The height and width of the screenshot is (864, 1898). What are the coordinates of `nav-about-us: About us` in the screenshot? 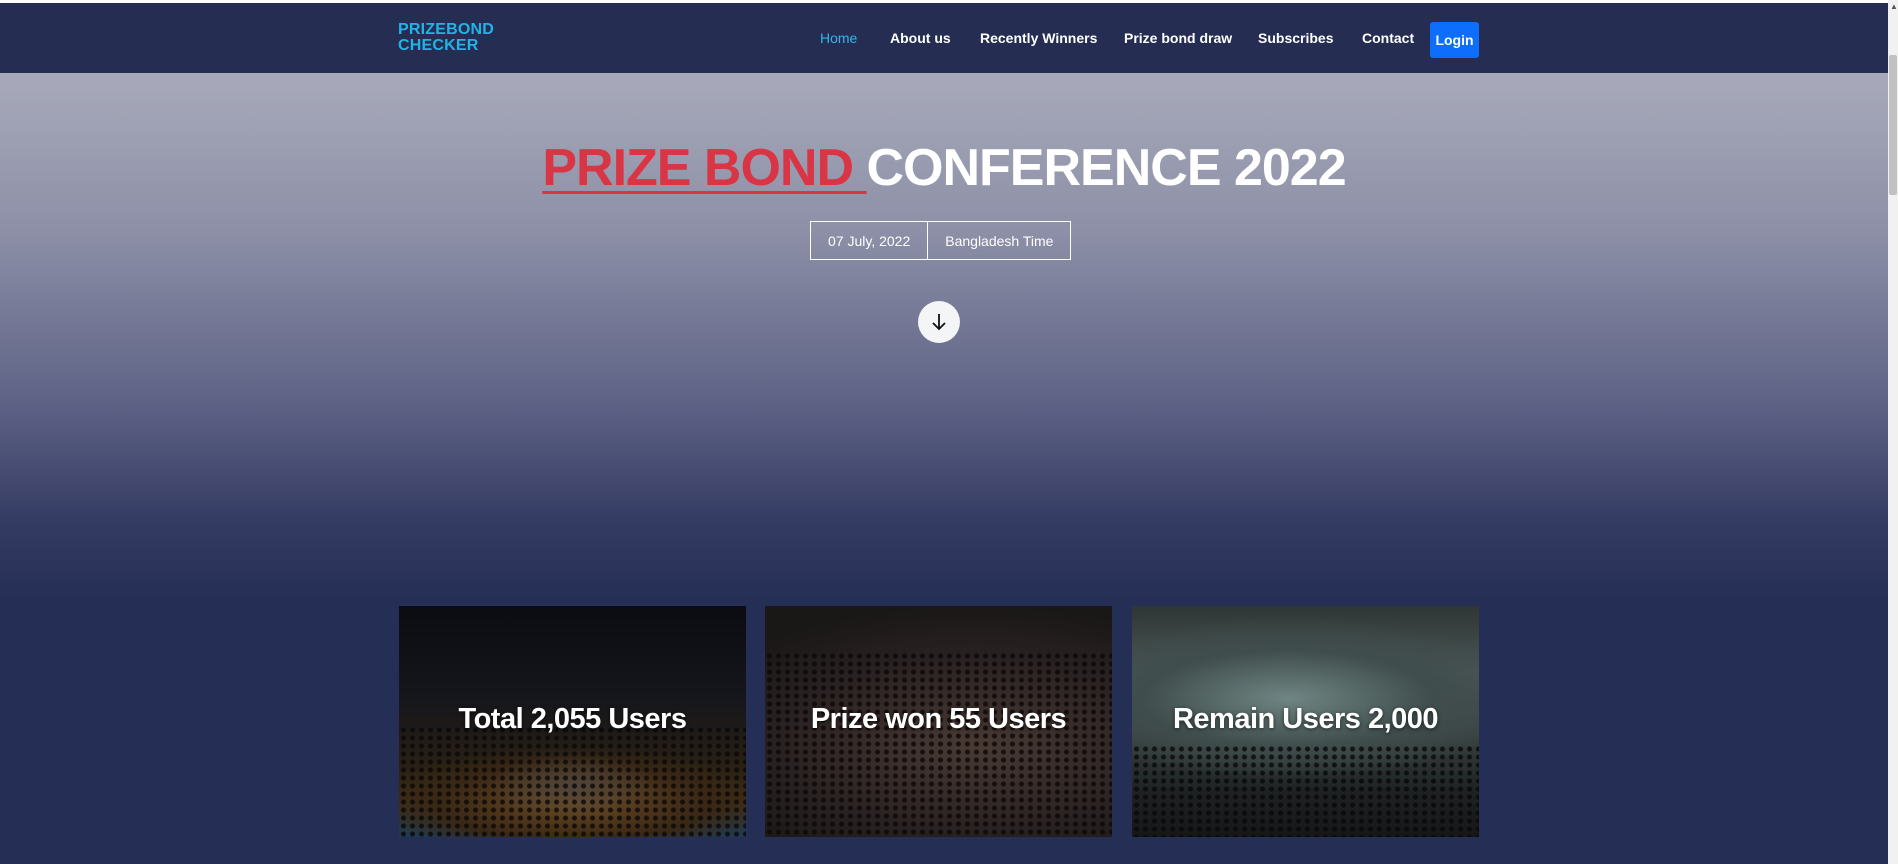 It's located at (920, 38).